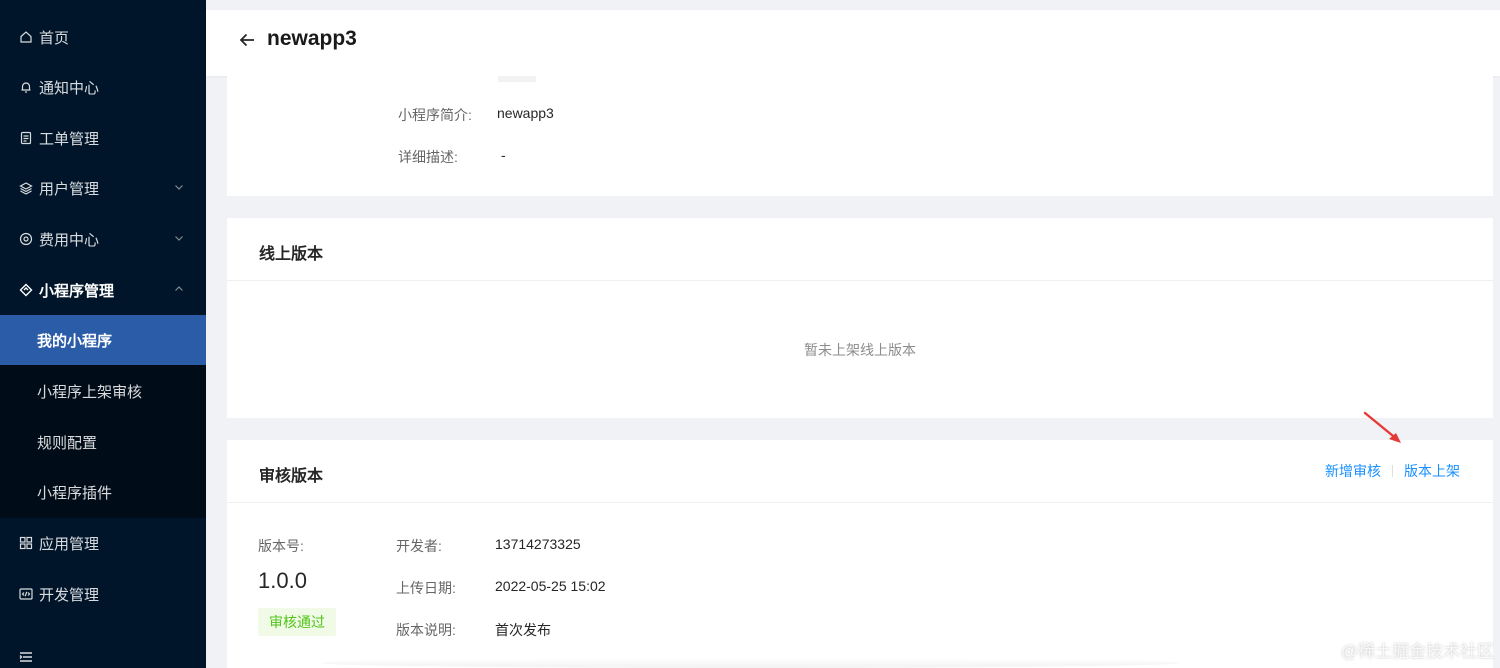 Image resolution: width=1500 pixels, height=668 pixels. What do you see at coordinates (1382, 427) in the screenshot?
I see `annotation-arrow-icon` at bounding box center [1382, 427].